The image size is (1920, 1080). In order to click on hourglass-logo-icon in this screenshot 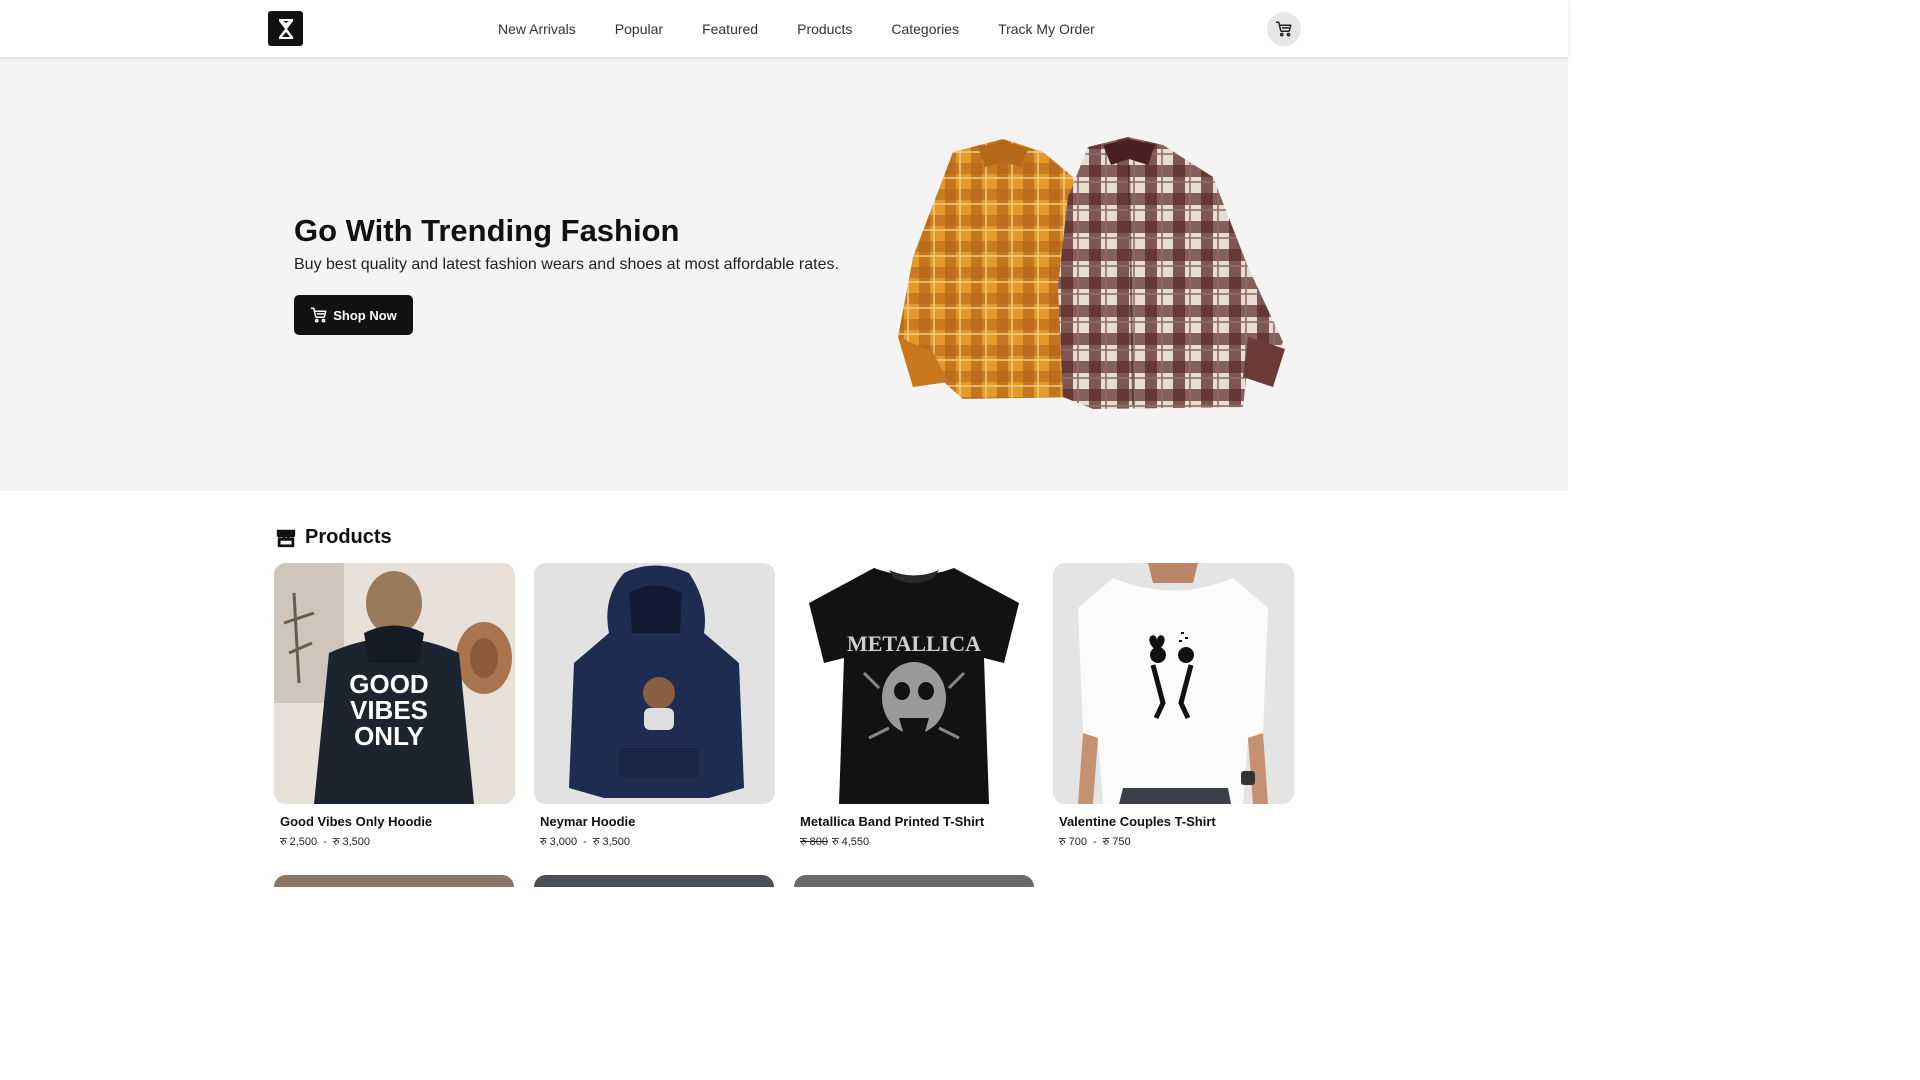, I will do `click(285, 28)`.